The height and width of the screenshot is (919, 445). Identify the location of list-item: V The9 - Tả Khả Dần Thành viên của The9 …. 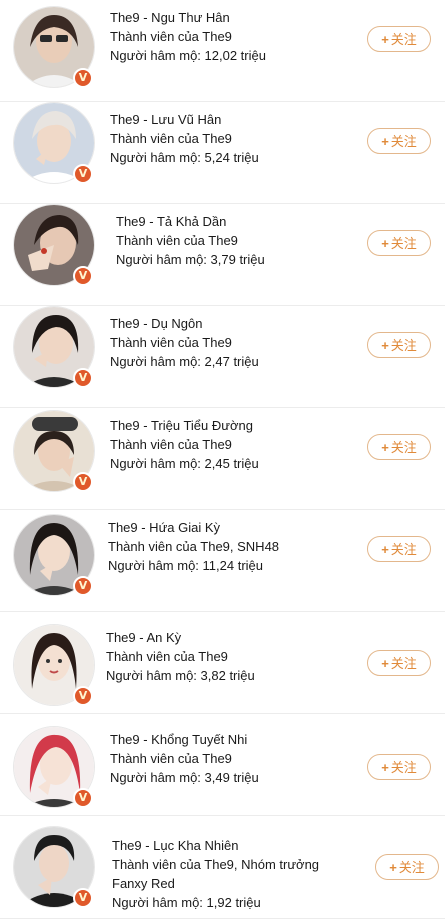
(222, 255).